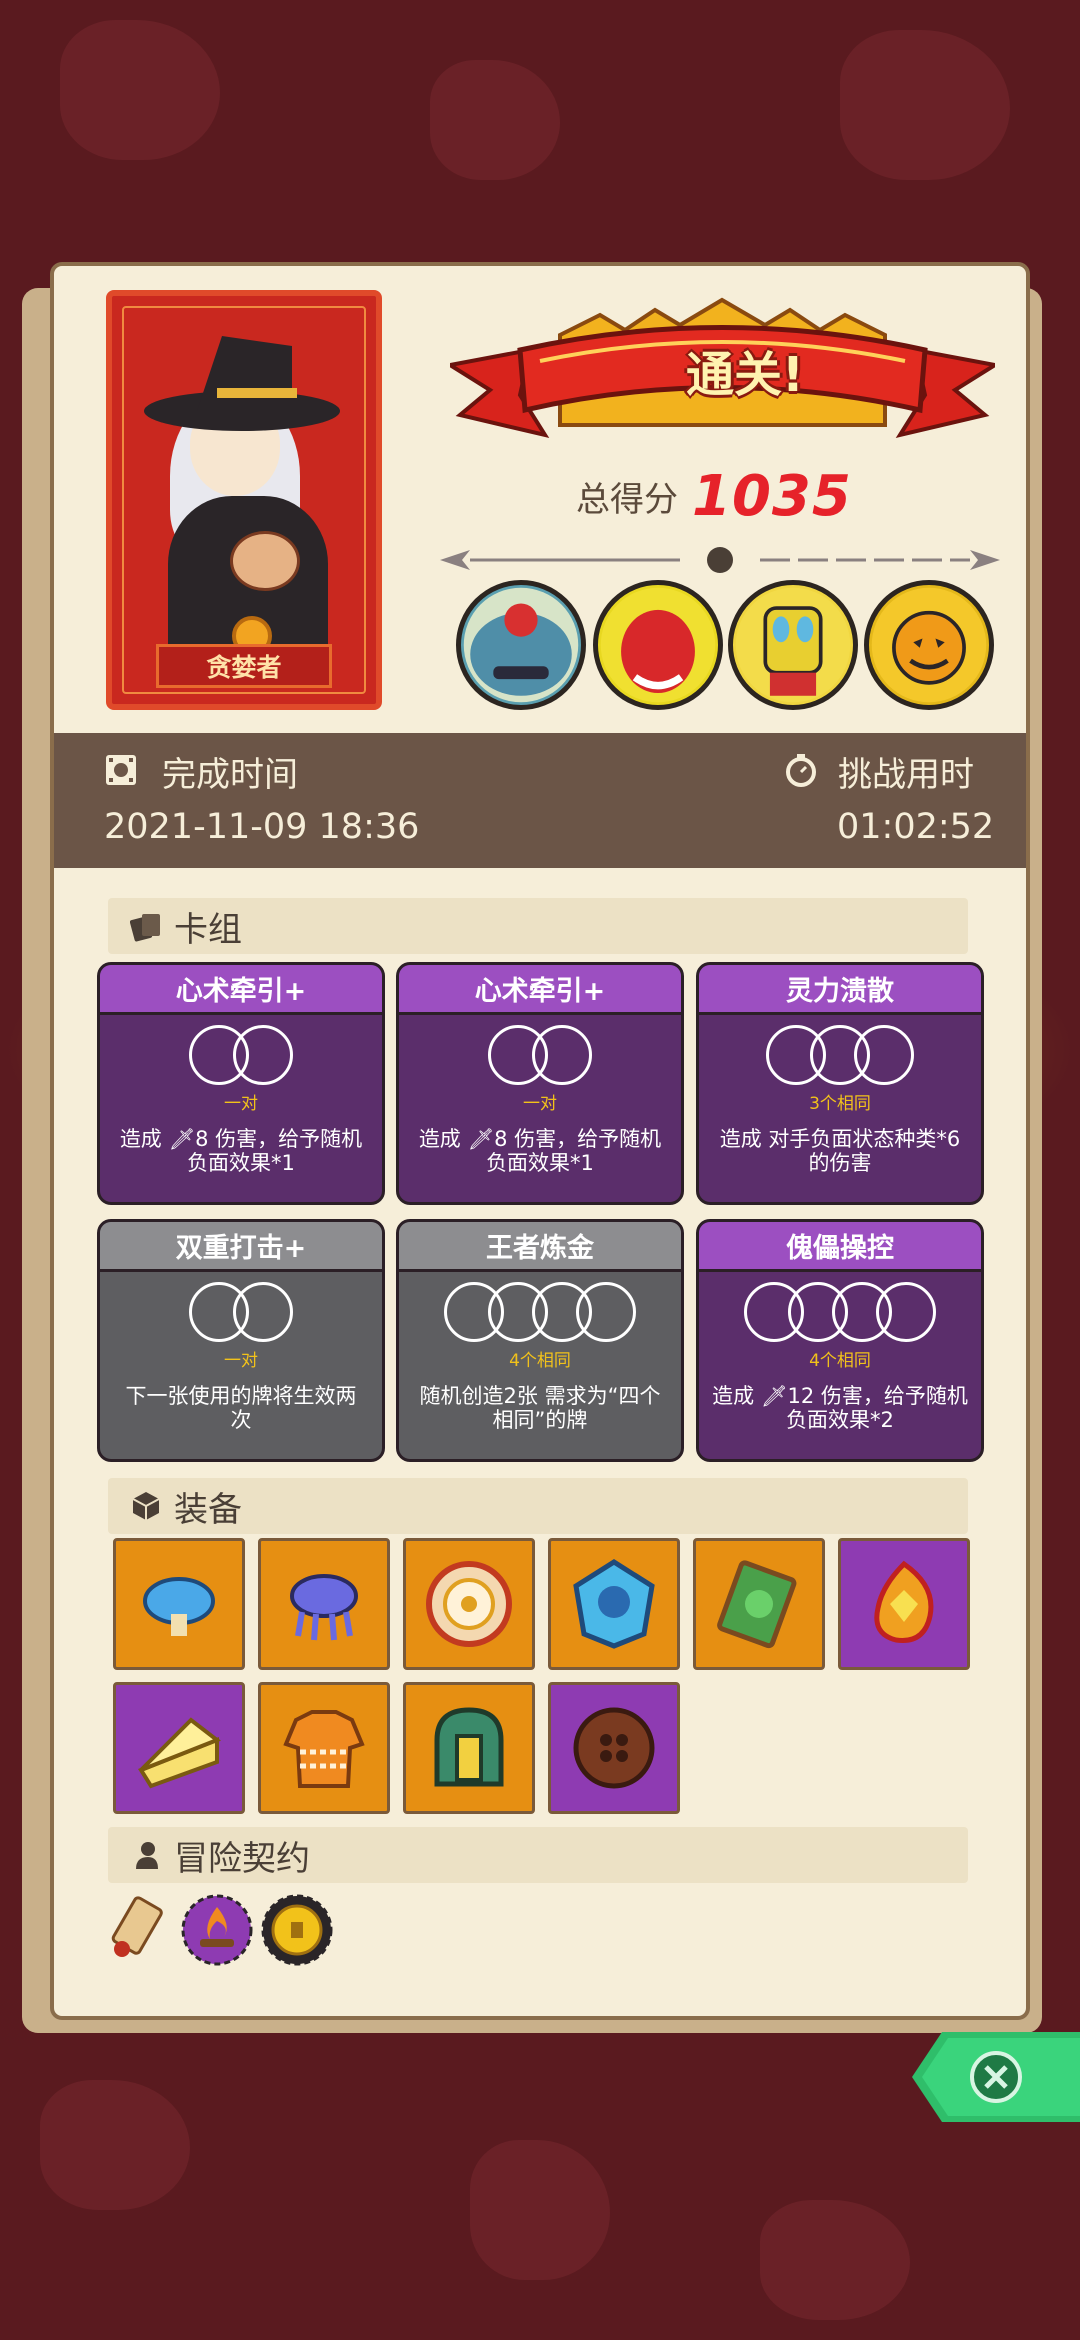  I want to click on shield-ring-icon, so click(469, 1604).